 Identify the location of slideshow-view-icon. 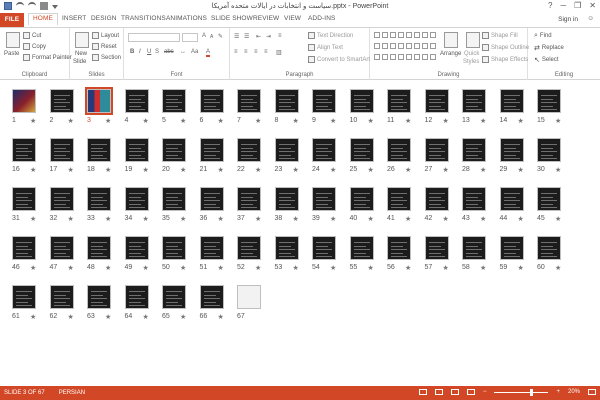
(470, 392).